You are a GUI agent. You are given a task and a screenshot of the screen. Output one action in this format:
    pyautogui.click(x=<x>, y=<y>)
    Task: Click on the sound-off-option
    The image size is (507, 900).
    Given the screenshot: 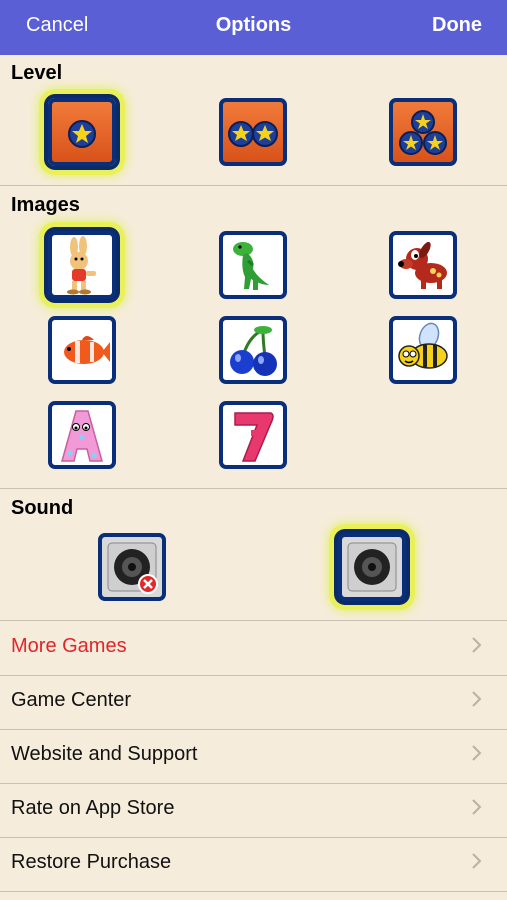 What is the action you would take?
    pyautogui.click(x=132, y=567)
    